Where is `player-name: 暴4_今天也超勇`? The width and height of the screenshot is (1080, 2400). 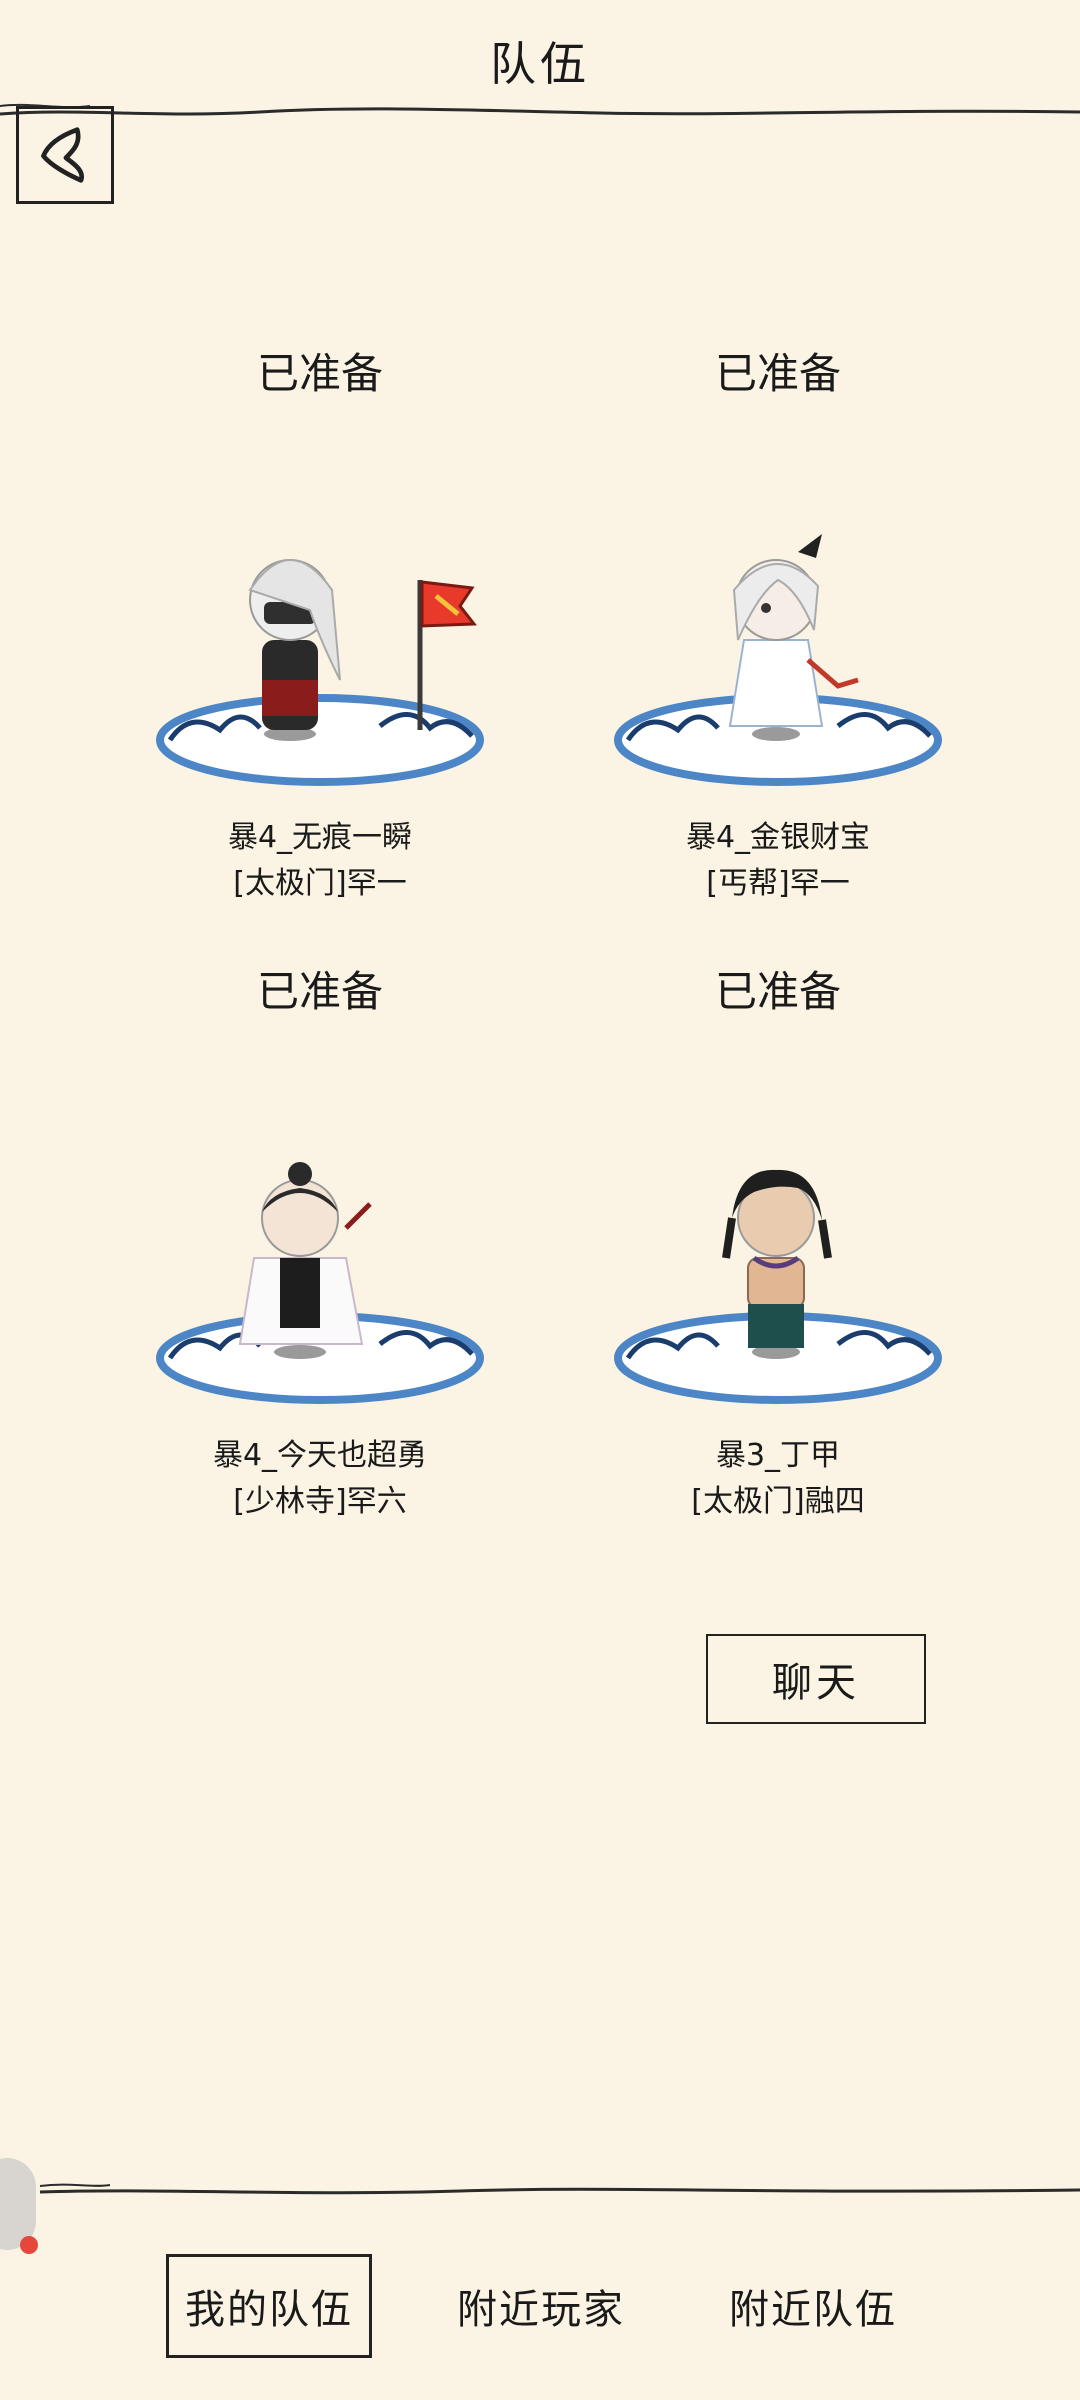
player-name: 暴4_今天也超勇 is located at coordinates (320, 1455).